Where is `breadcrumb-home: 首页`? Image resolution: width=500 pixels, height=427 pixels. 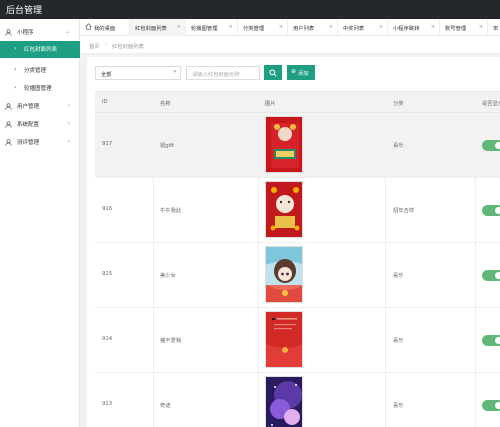
breadcrumb-home: 首页 is located at coordinates (94, 46).